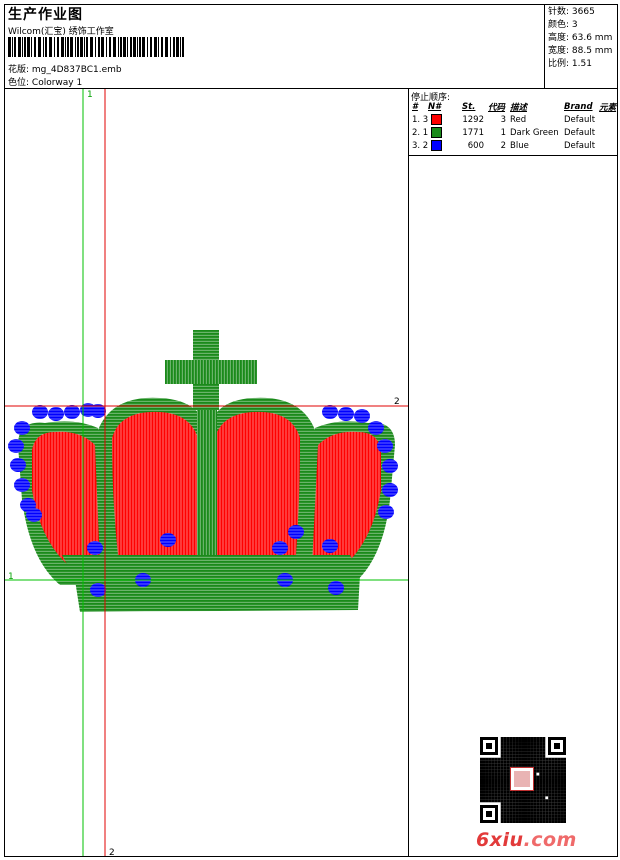 This screenshot has width=620, height=860. I want to click on row-stitches: 1292, so click(473, 119).